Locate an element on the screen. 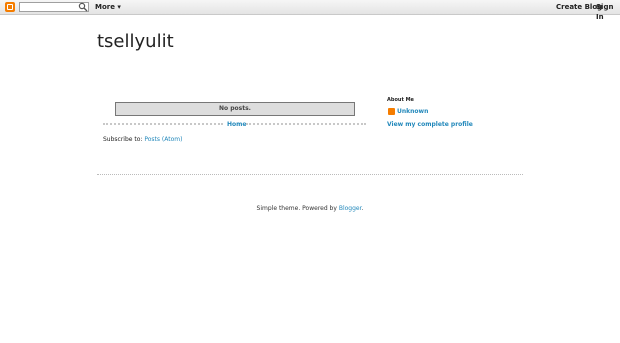 Image resolution: width=620 pixels, height=343 pixels. pager-divider-right is located at coordinates (306, 127).